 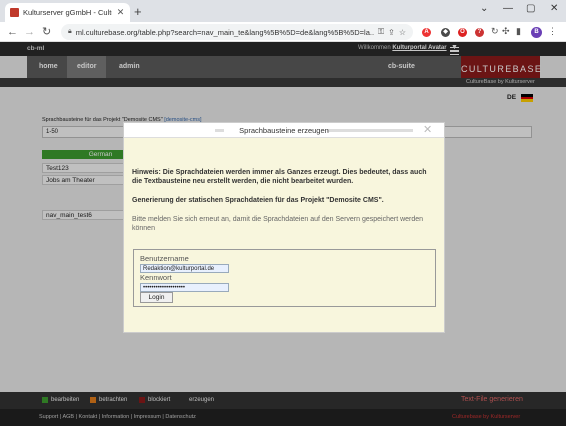 What do you see at coordinates (445, 32) in the screenshot?
I see `shield-extension-icon: ◆` at bounding box center [445, 32].